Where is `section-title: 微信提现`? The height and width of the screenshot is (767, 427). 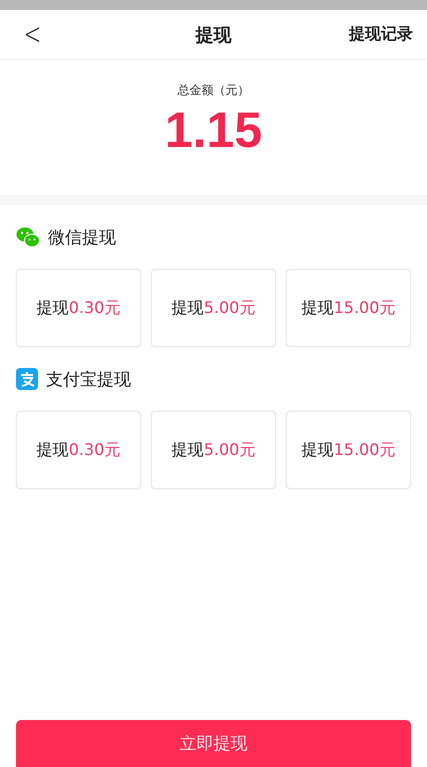
section-title: 微信提现 is located at coordinates (82, 237).